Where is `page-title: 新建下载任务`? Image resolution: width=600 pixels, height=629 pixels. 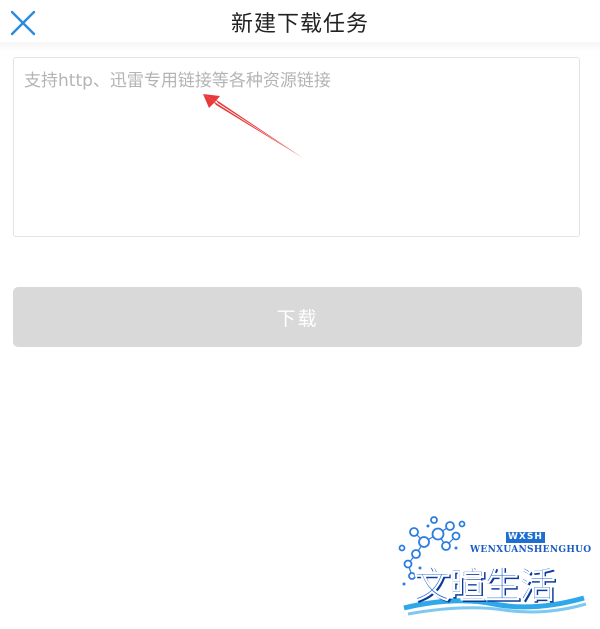
page-title: 新建下载任务 is located at coordinates (299, 24).